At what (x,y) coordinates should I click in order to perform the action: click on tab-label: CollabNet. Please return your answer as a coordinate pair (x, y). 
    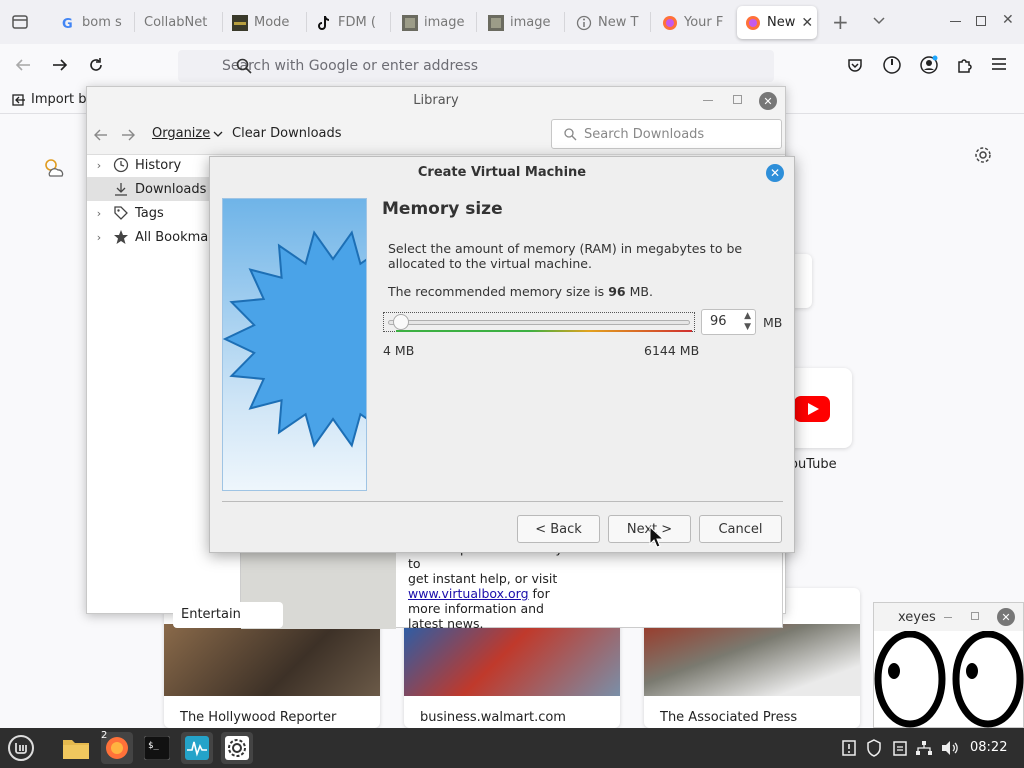
    Looking at the image, I should click on (176, 22).